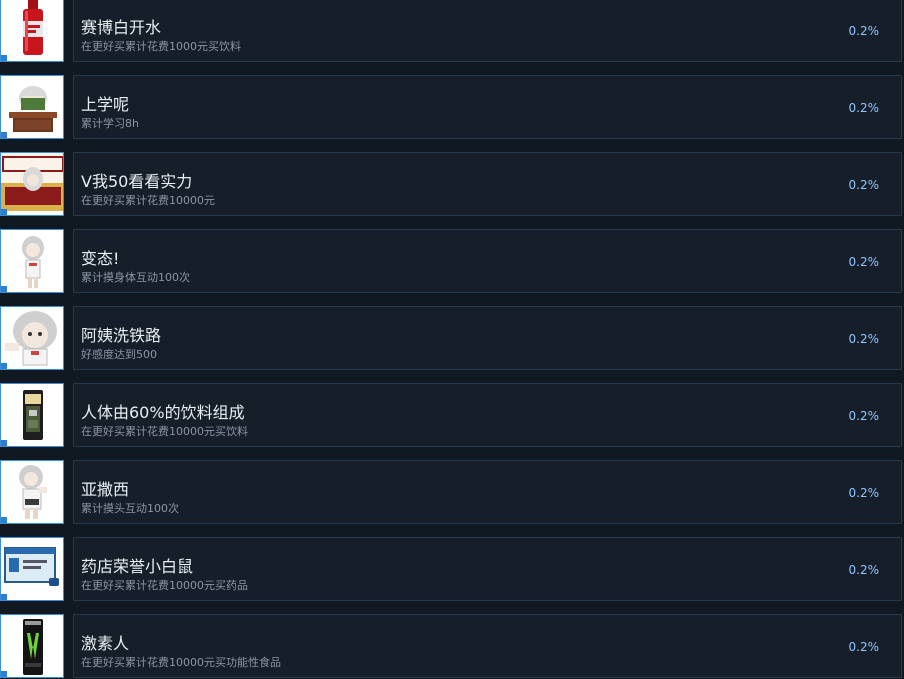 This screenshot has width=904, height=679. Describe the element at coordinates (487, 338) in the screenshot. I see `achievement-card: 阿姨洗铁路 好感度达到500 0.2%` at that location.